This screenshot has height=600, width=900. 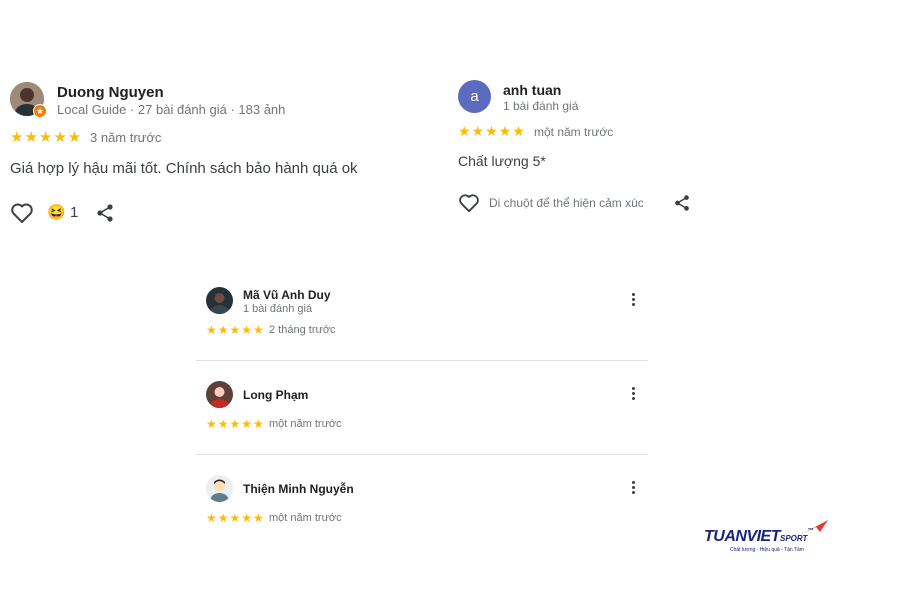 What do you see at coordinates (110, 92) in the screenshot?
I see `reviewer-name: Duong Nguyen` at bounding box center [110, 92].